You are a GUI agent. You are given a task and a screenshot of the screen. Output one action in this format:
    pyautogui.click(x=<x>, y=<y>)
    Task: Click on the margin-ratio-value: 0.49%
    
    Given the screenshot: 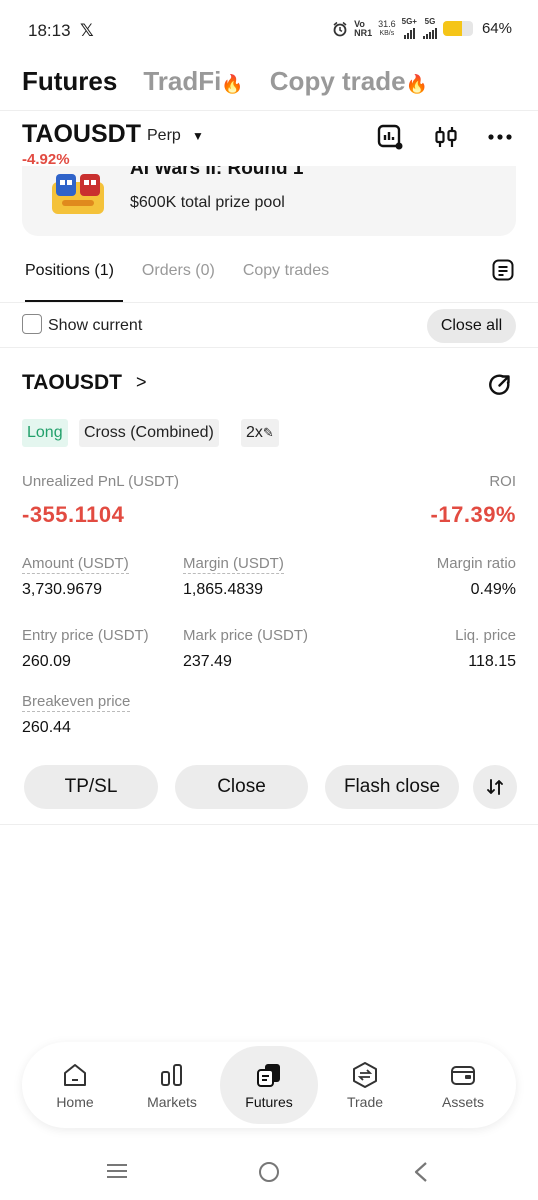 What is the action you would take?
    pyautogui.click(x=493, y=589)
    